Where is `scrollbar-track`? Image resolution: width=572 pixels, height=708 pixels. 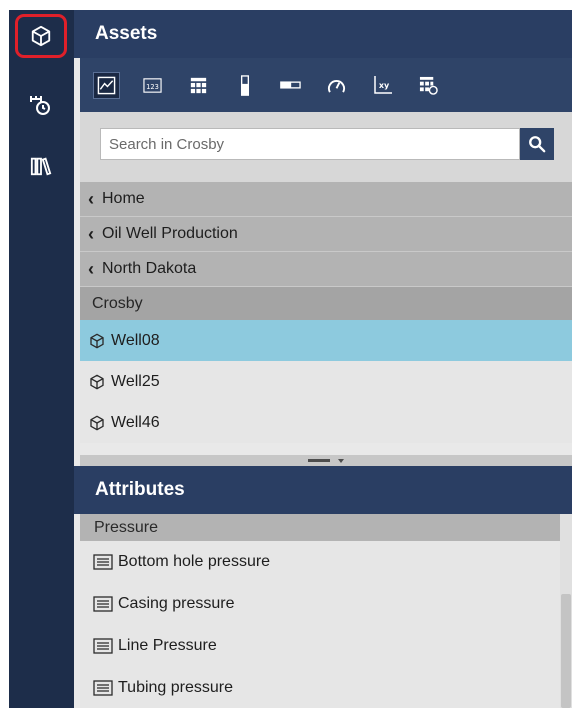
scrollbar-track is located at coordinates (566, 611).